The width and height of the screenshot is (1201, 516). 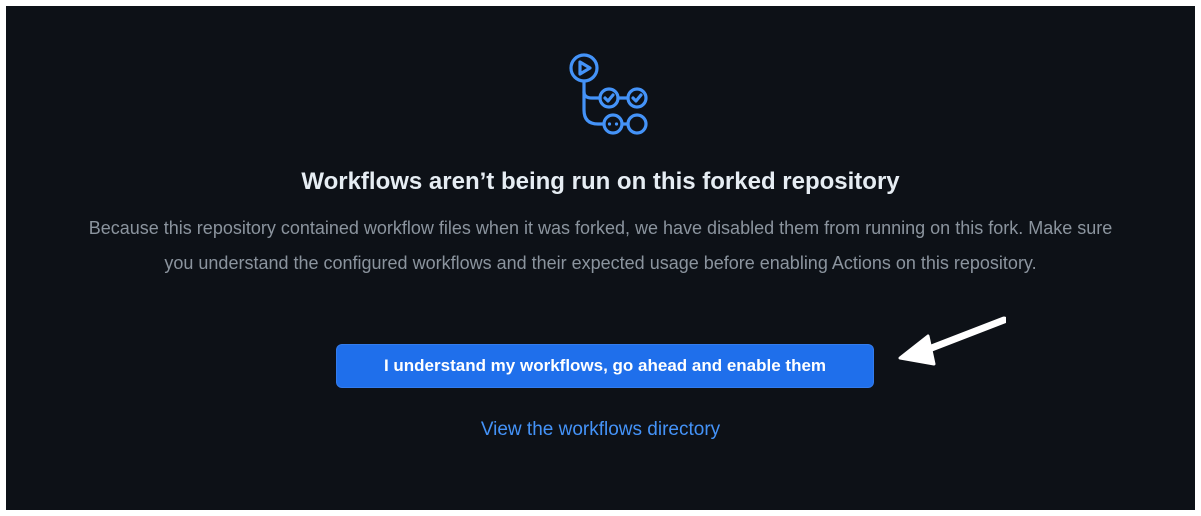 I want to click on github-actions-icon, so click(x=608, y=94).